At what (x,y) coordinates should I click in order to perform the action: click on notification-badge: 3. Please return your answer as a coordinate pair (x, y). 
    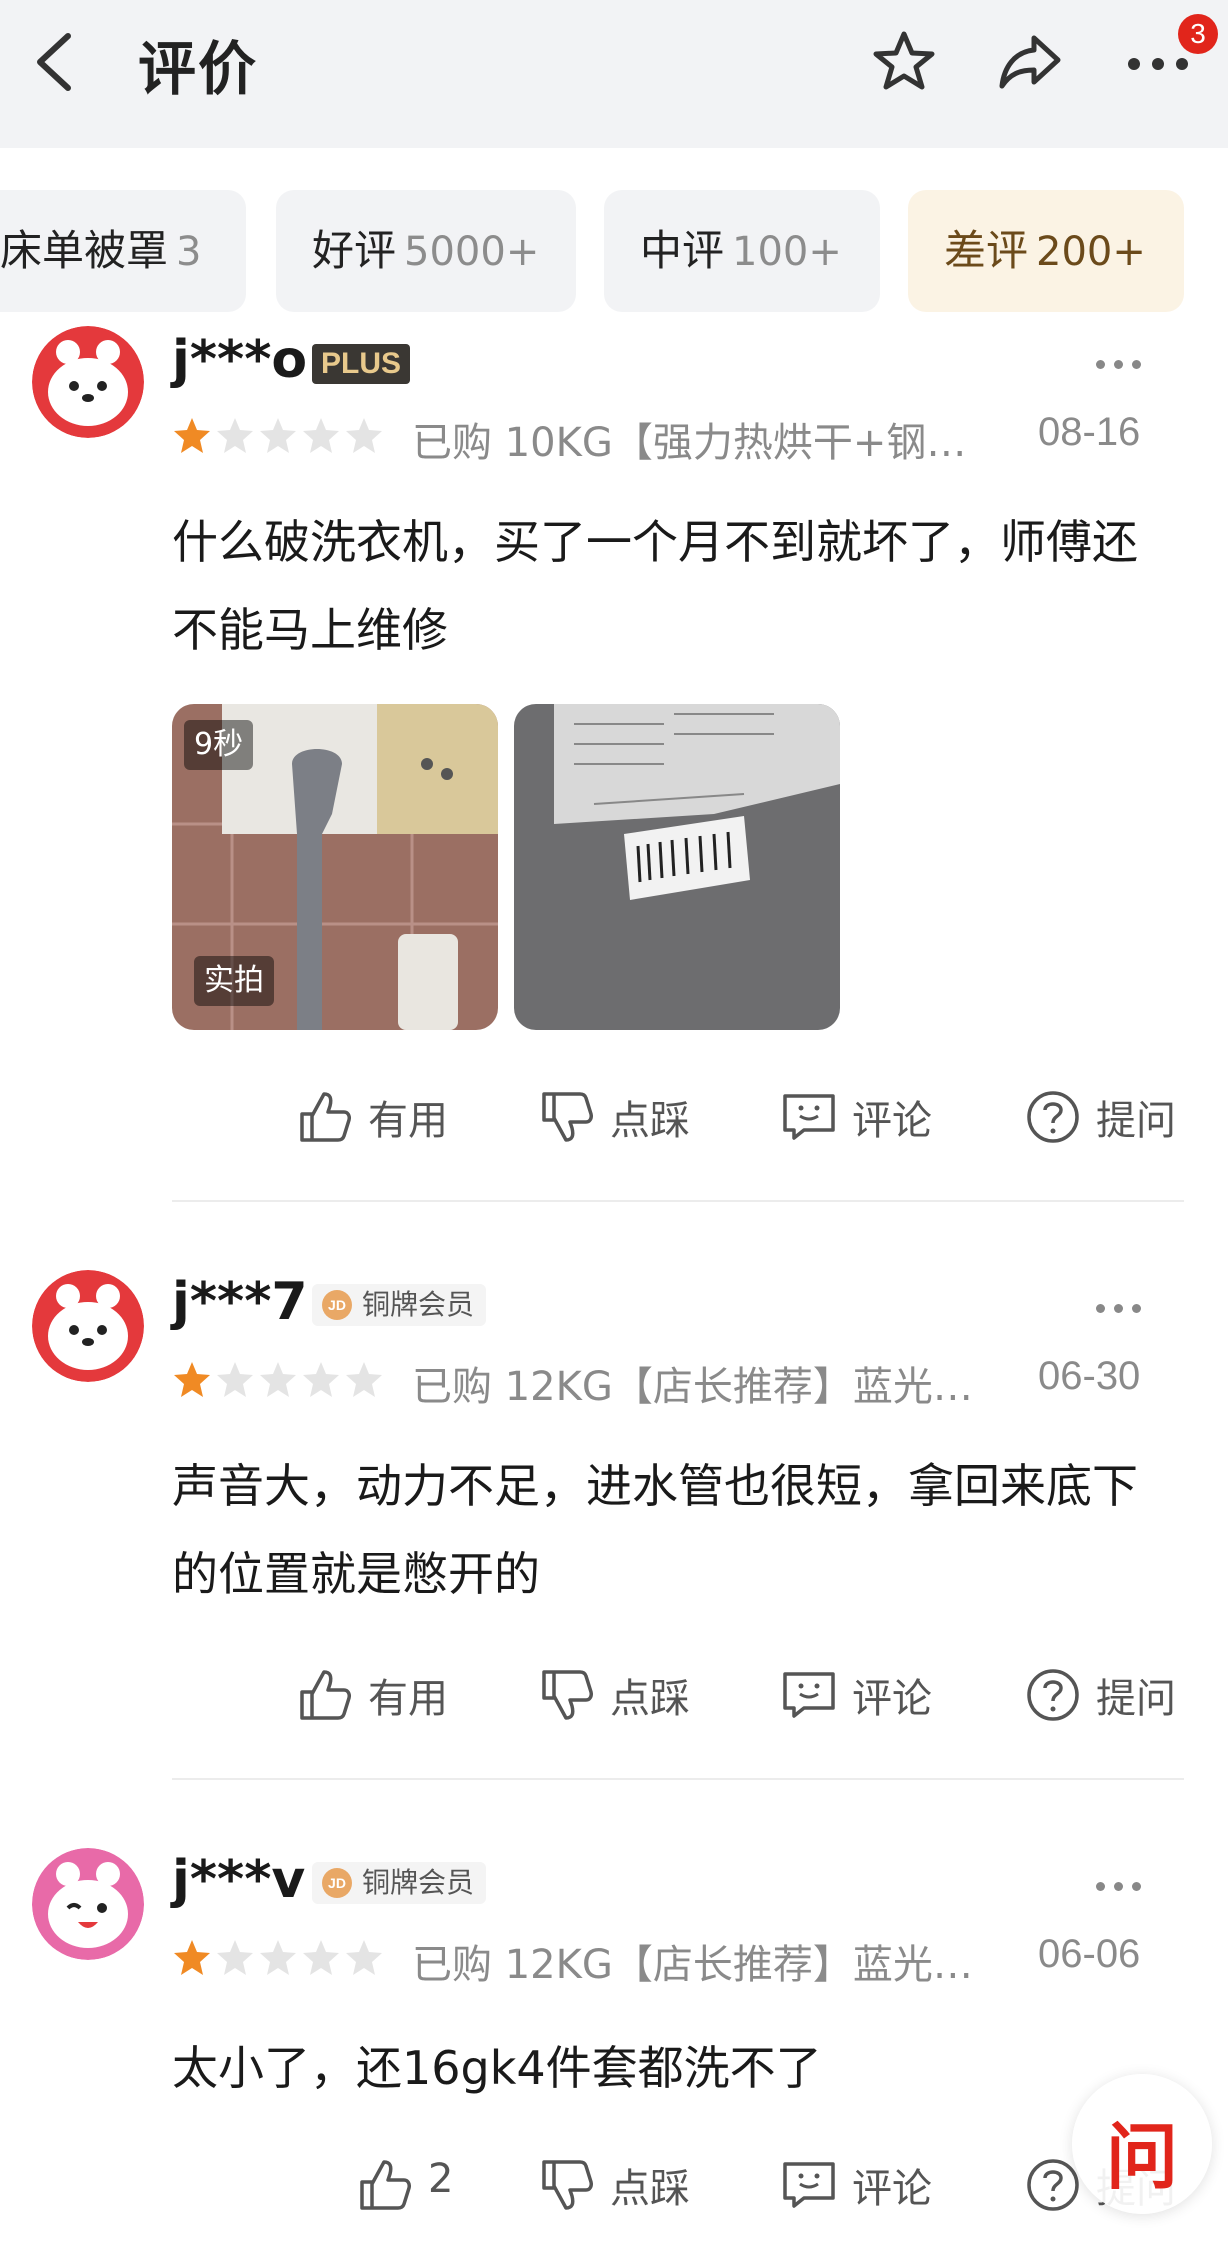
    Looking at the image, I should click on (1198, 34).